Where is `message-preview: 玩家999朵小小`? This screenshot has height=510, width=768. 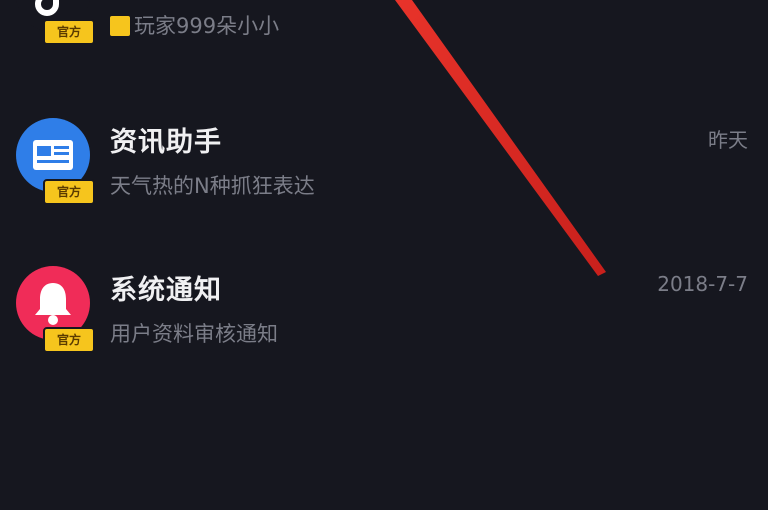
message-preview: 玩家999朵小小 is located at coordinates (194, 25).